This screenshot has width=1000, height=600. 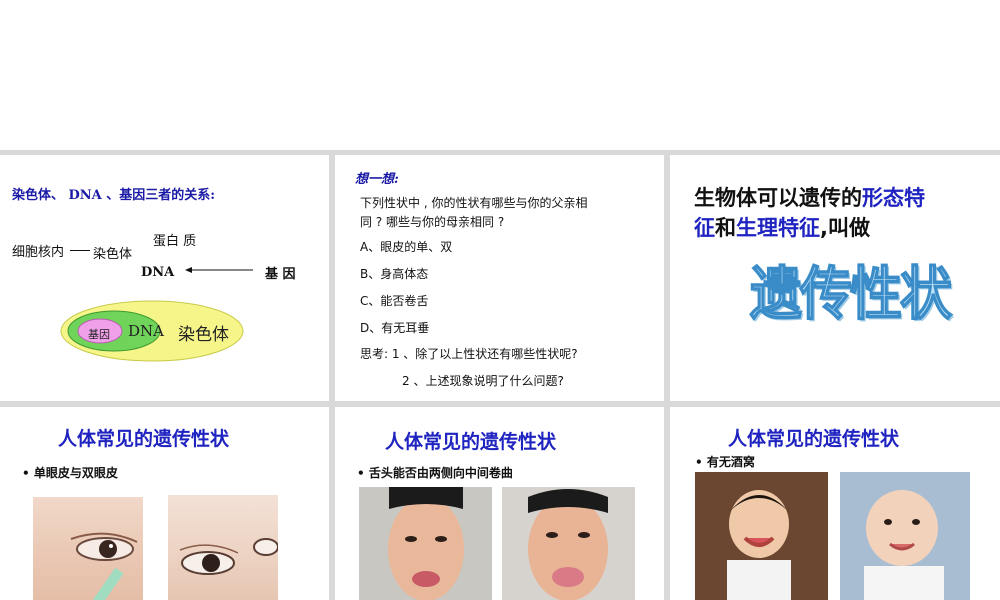 What do you see at coordinates (377, 179) in the screenshot?
I see `slide2-heading: 想一想:` at bounding box center [377, 179].